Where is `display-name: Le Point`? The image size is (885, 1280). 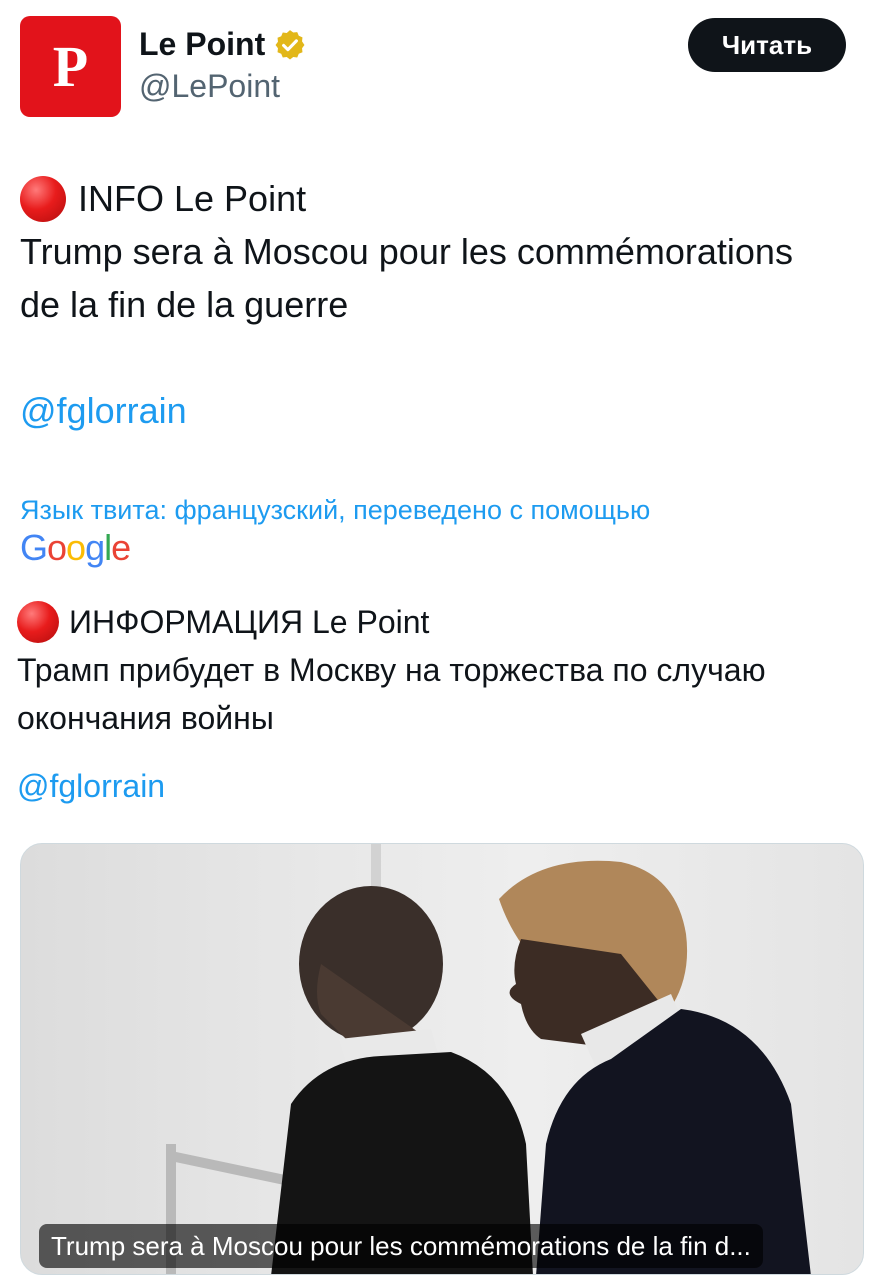 display-name: Le Point is located at coordinates (202, 44).